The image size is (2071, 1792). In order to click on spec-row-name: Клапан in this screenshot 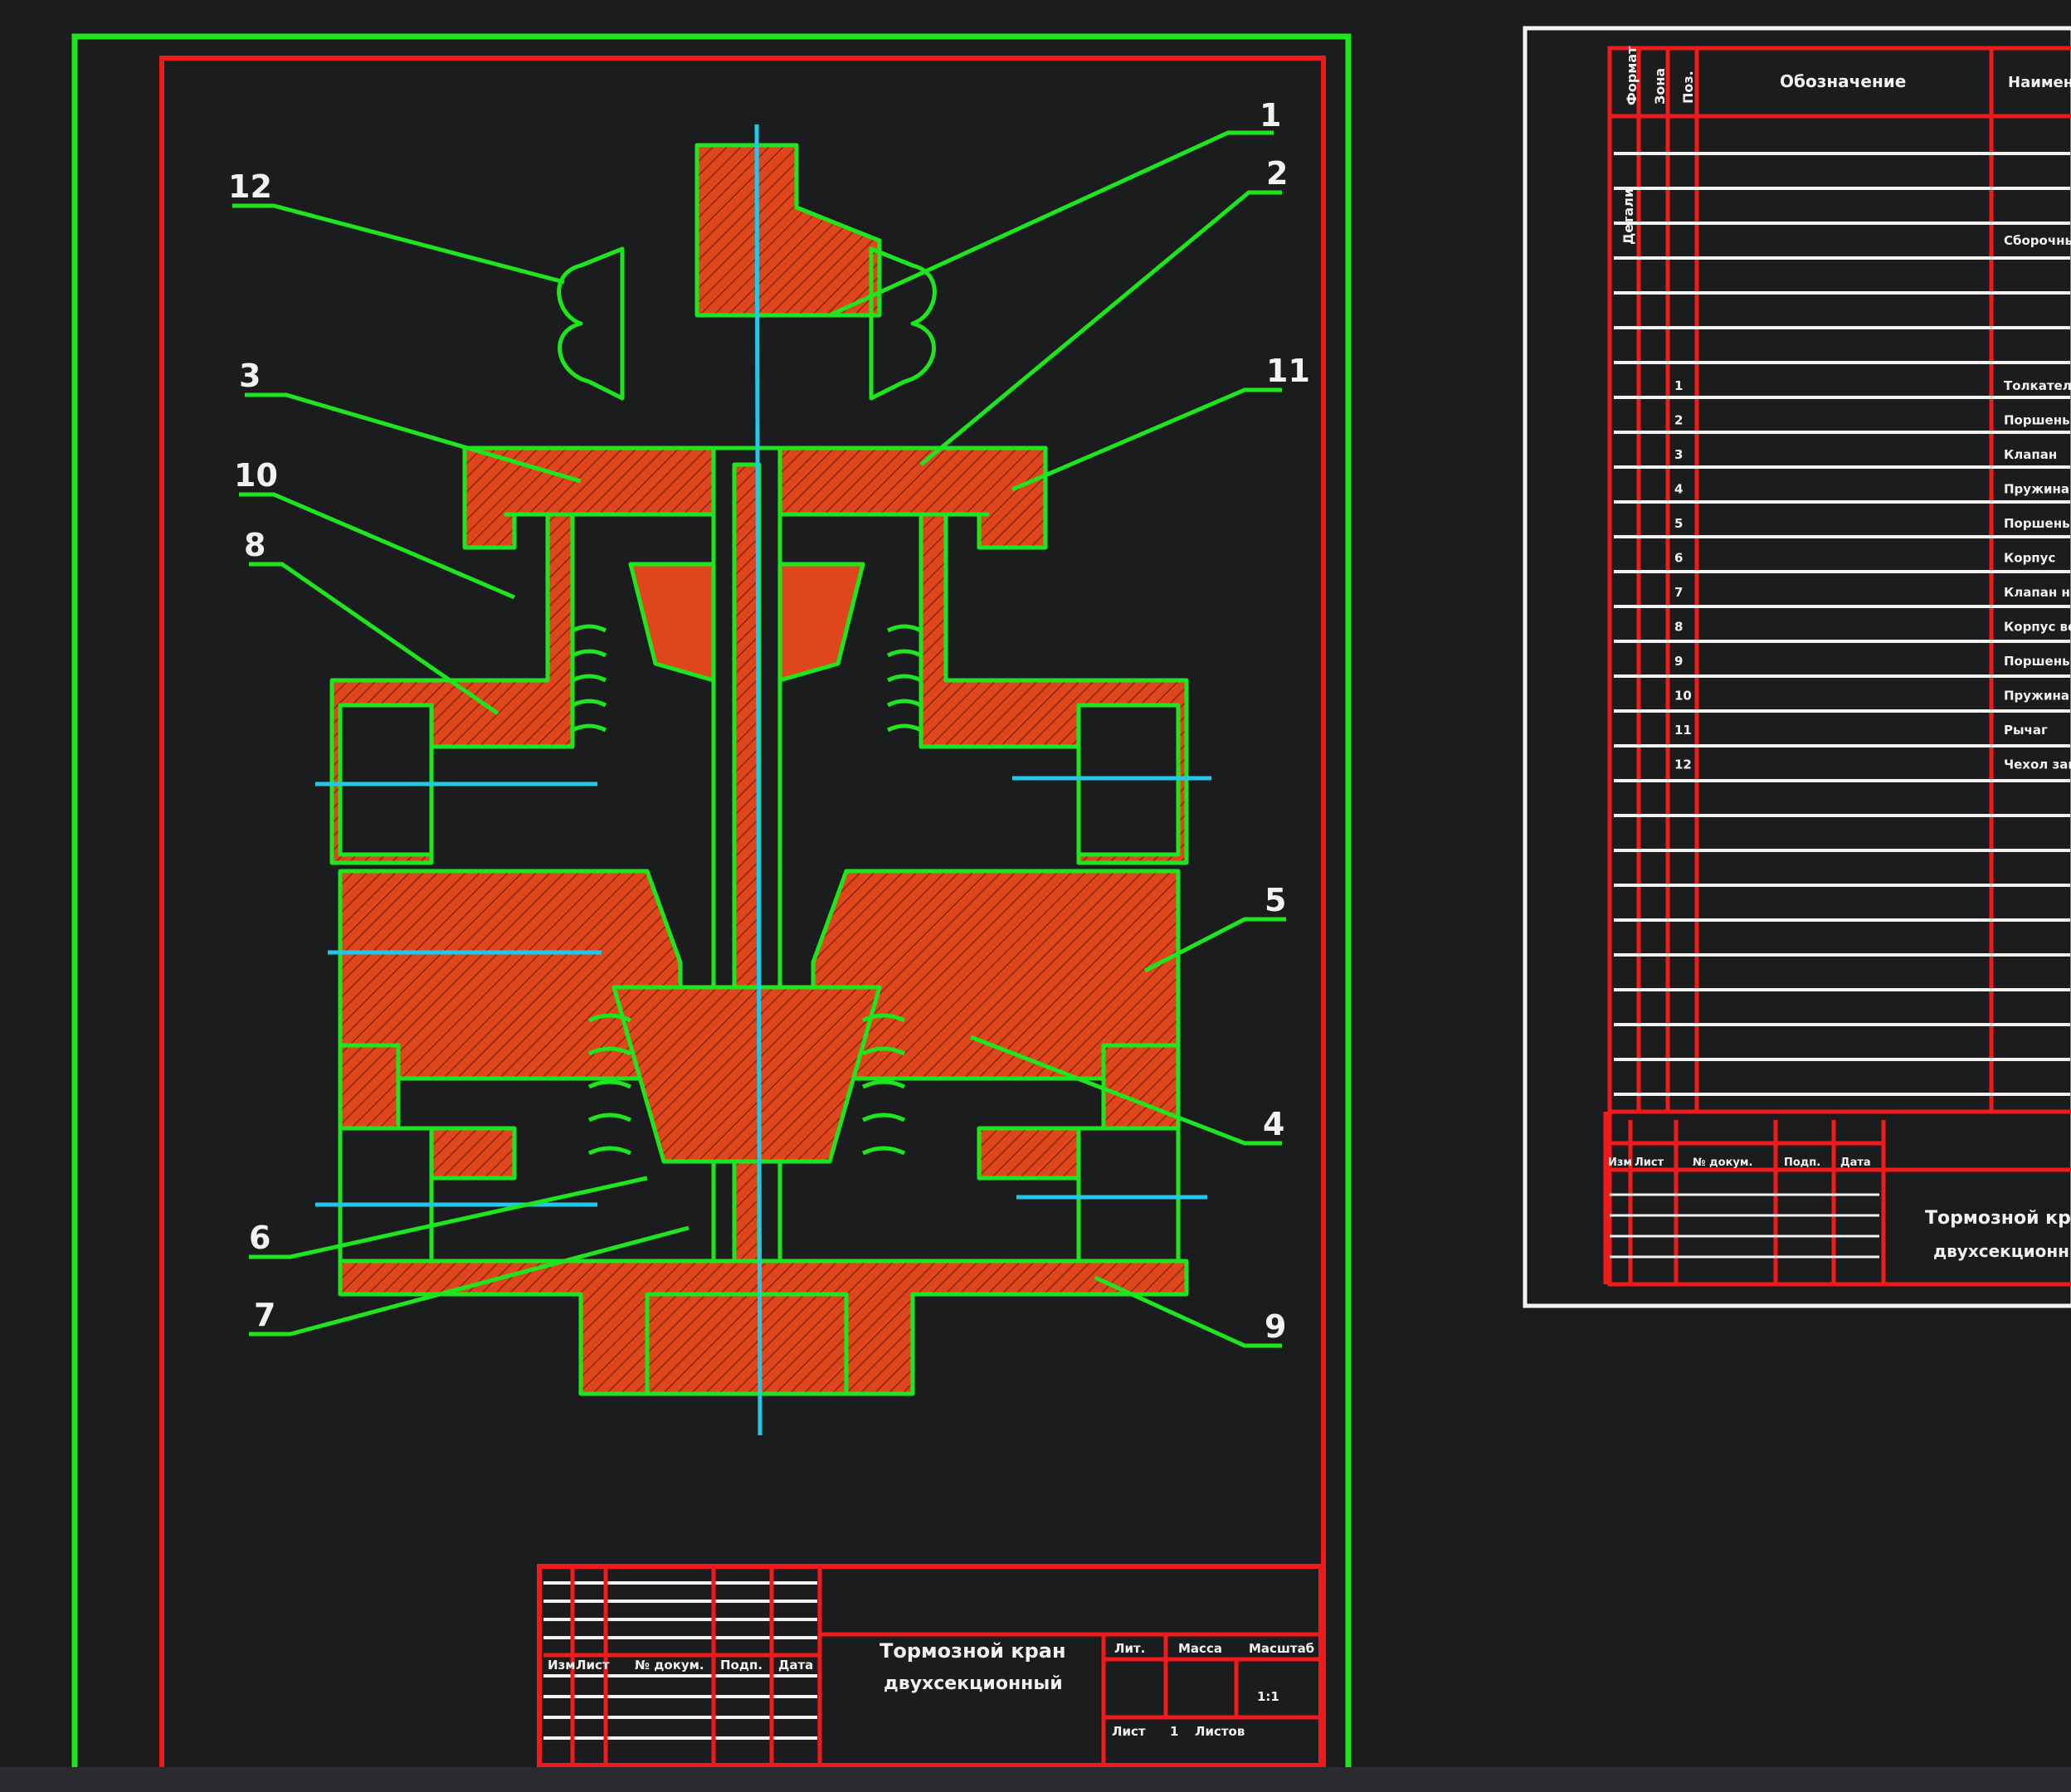, I will do `click(2030, 454)`.